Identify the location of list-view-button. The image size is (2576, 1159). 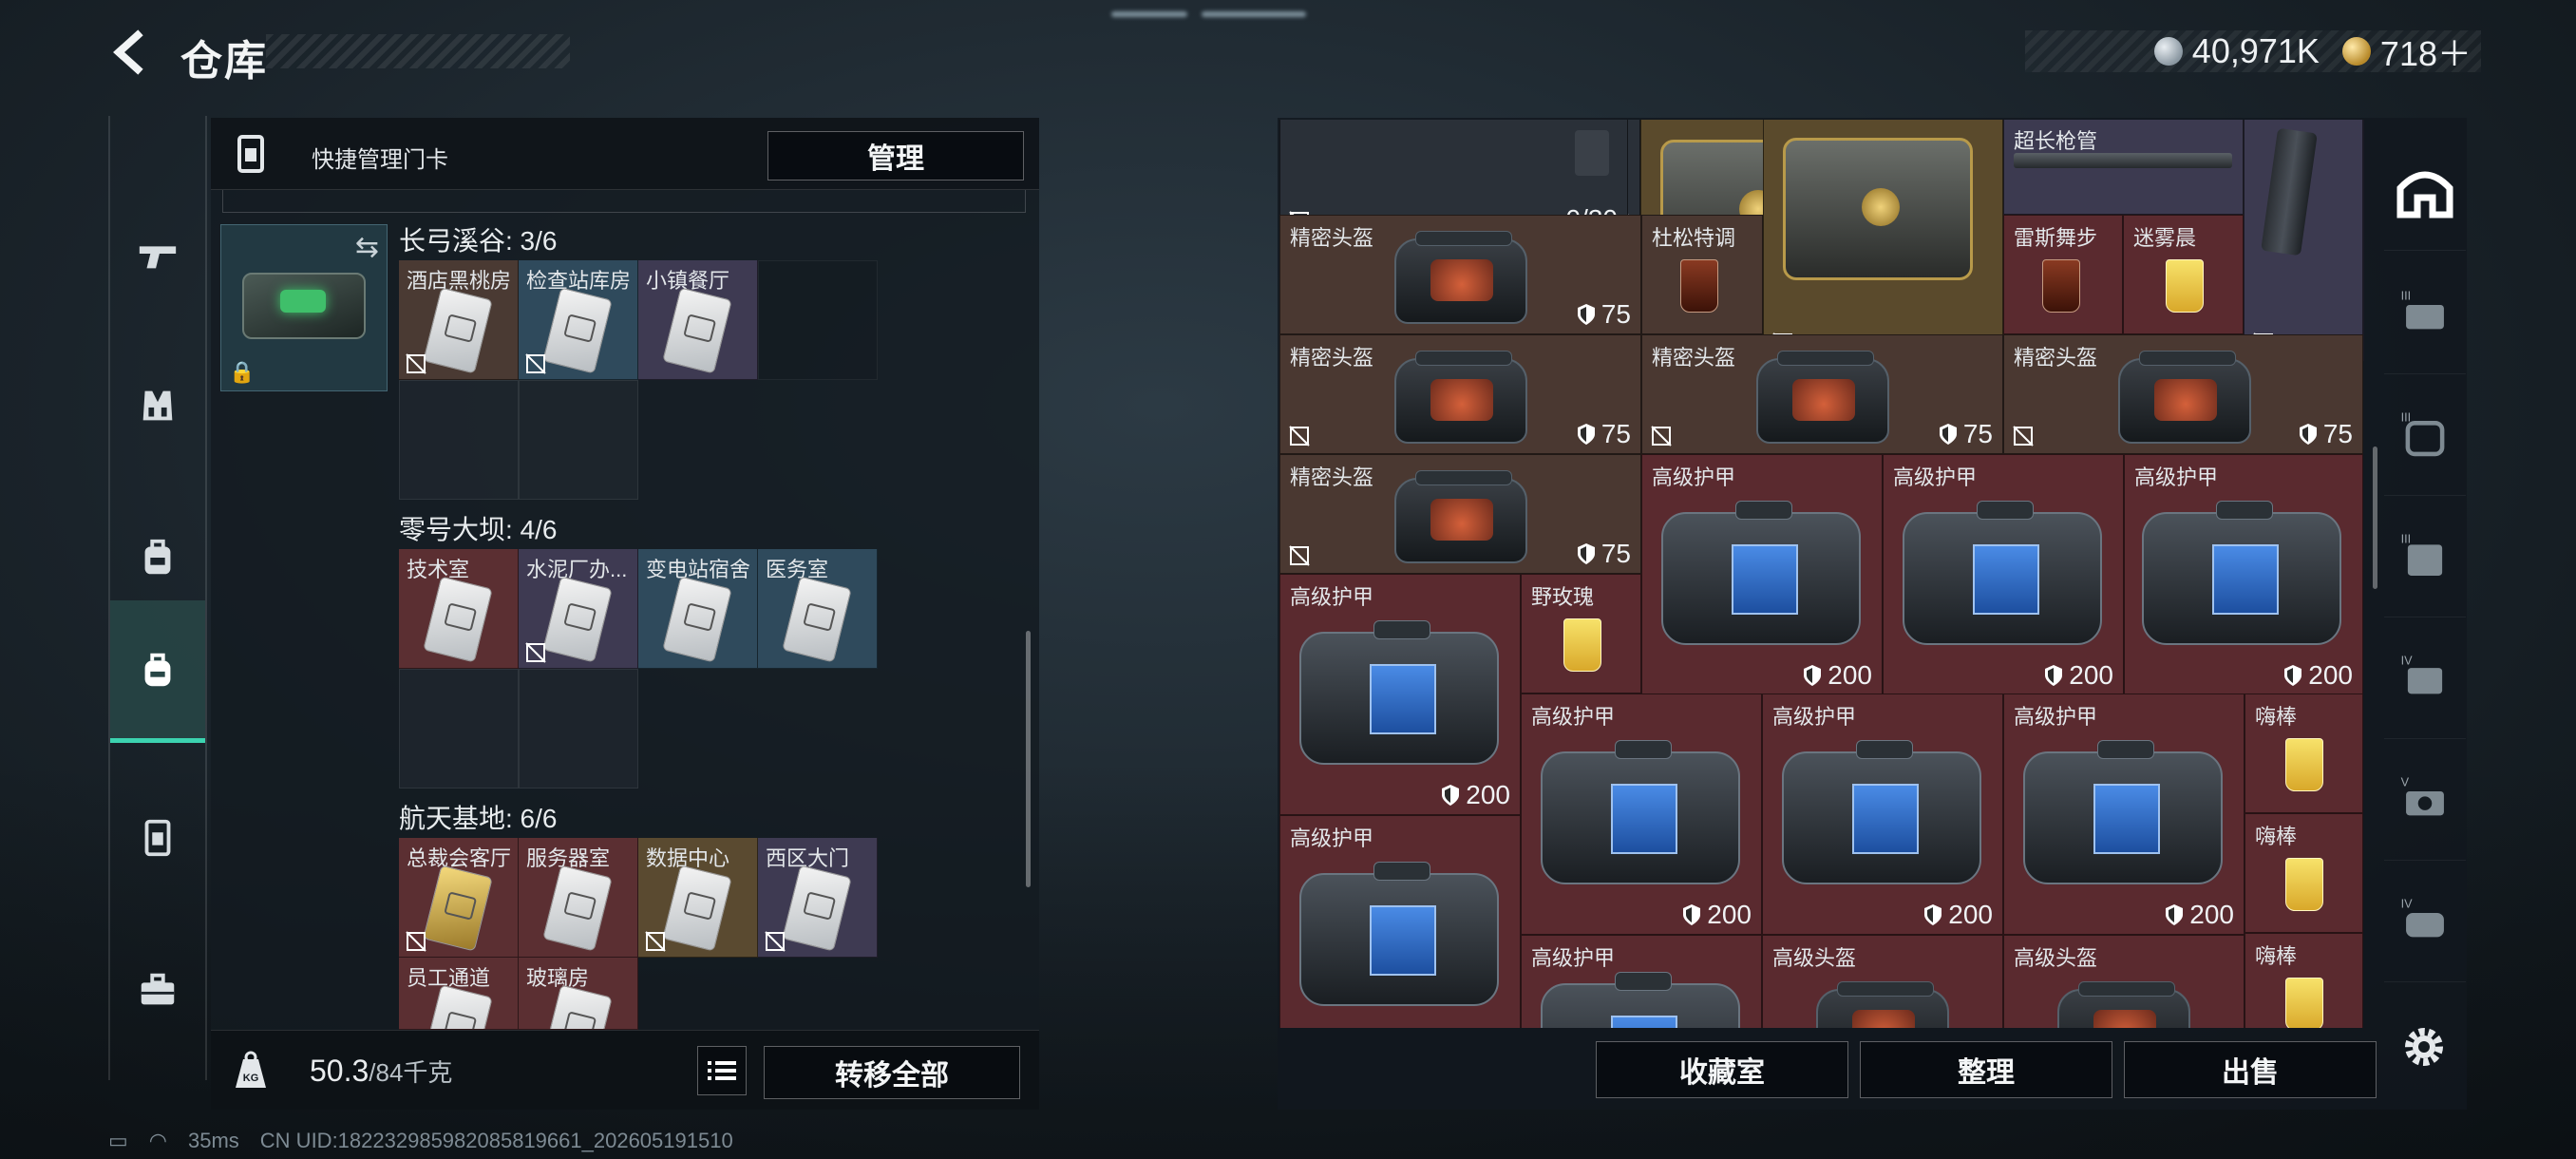
(722, 1070).